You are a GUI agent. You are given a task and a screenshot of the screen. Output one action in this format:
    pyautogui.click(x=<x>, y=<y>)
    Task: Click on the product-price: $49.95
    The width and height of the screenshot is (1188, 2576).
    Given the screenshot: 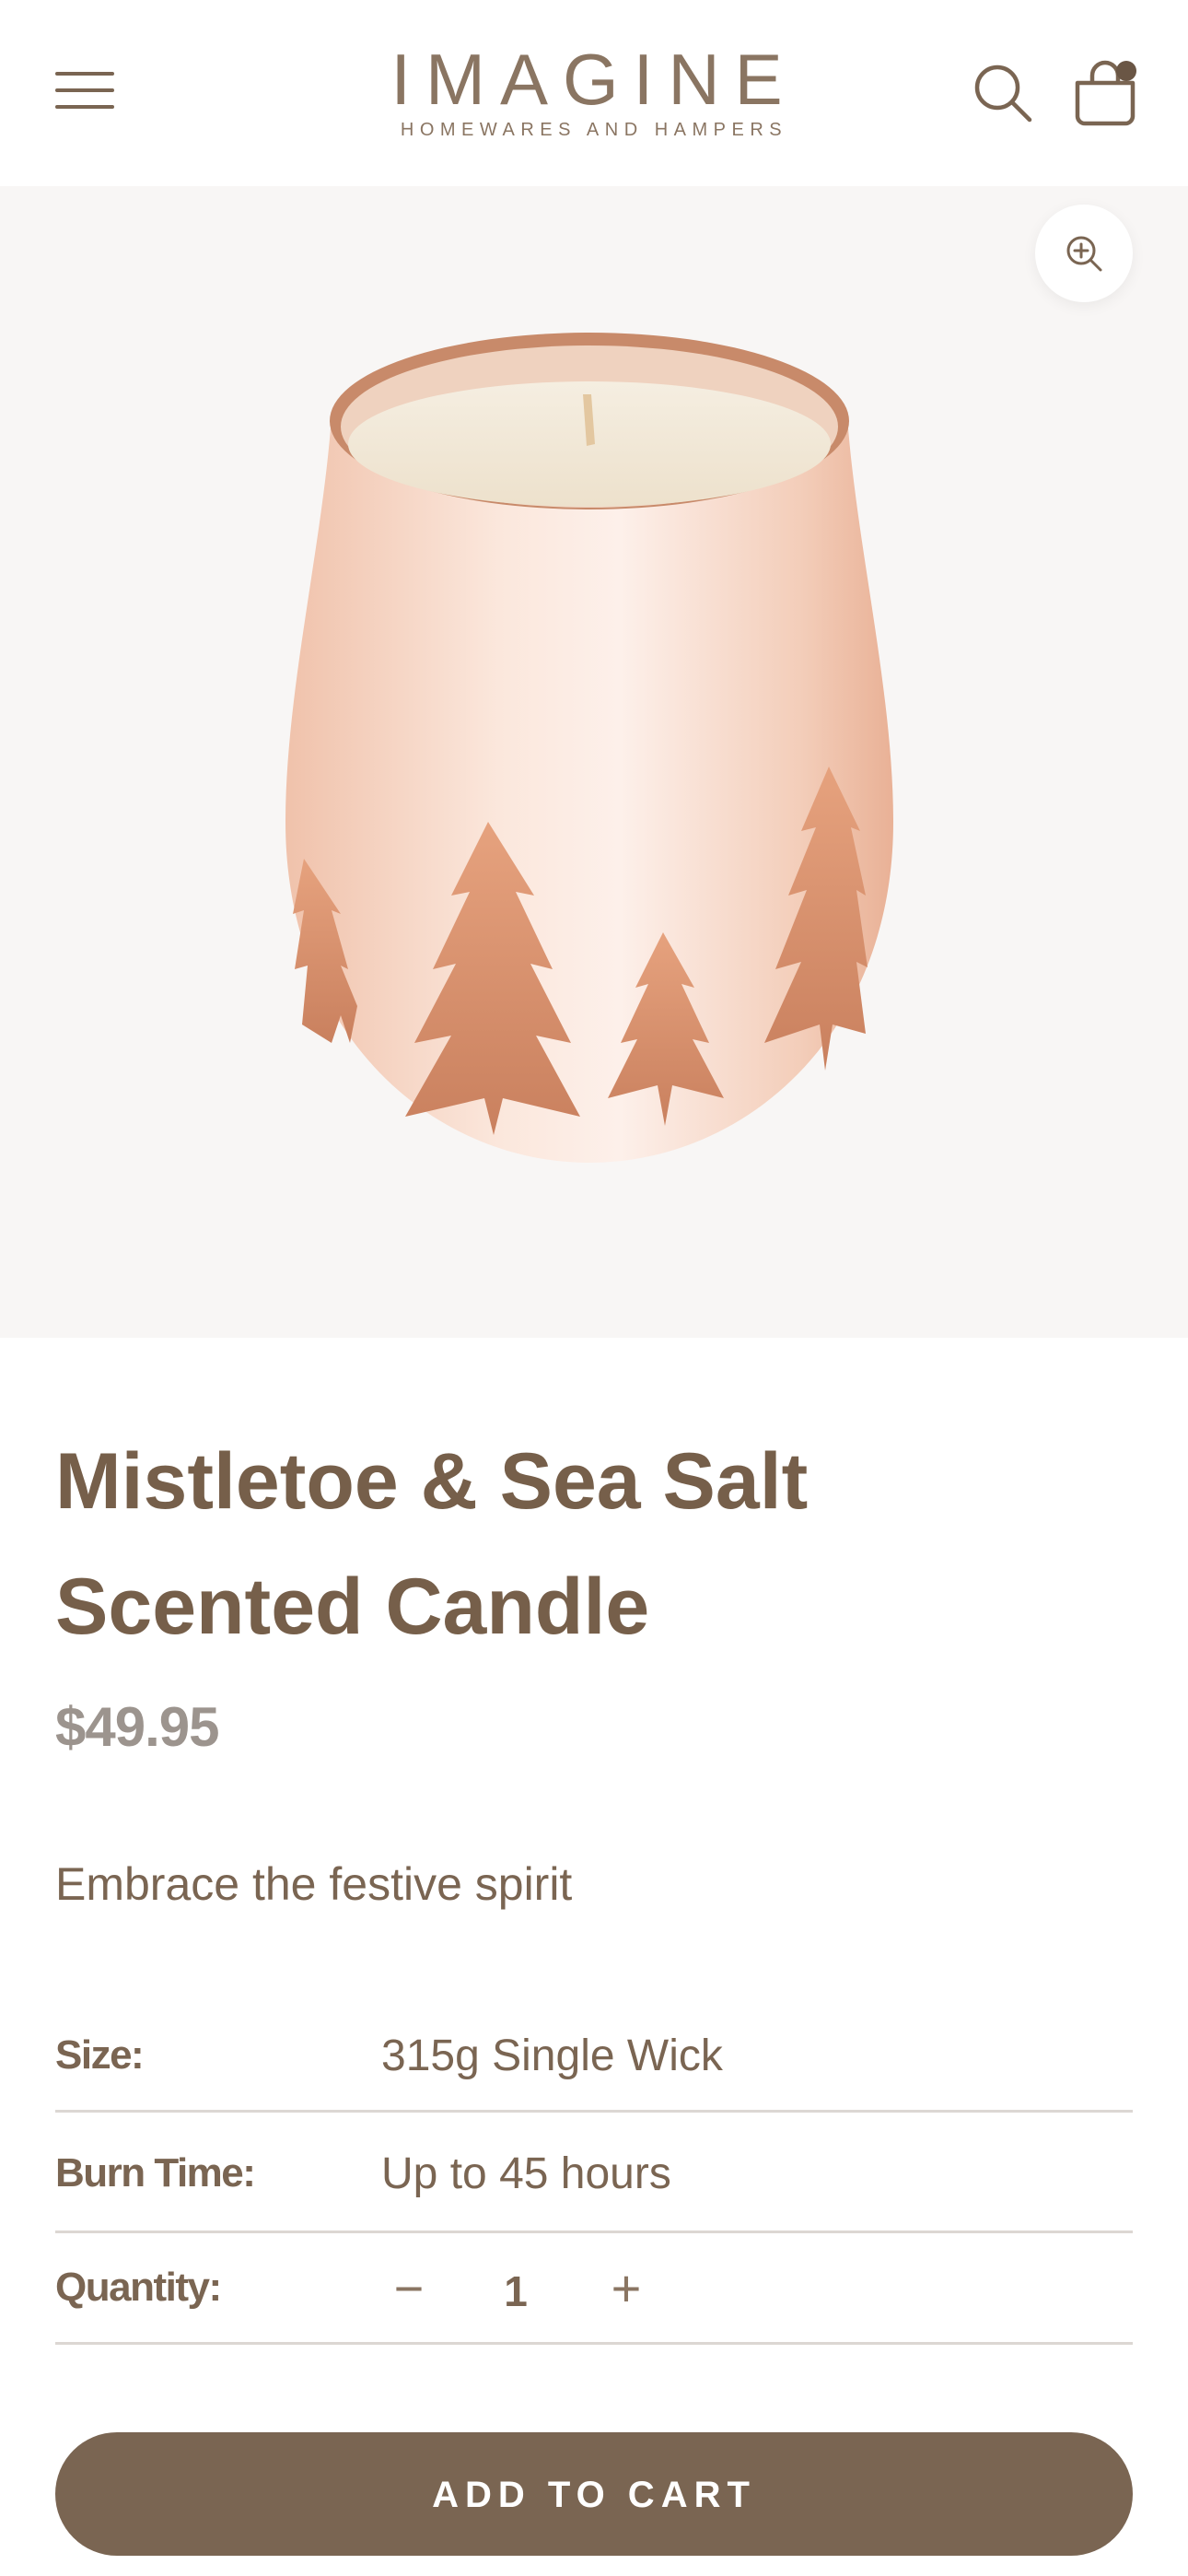 What is the action you would take?
    pyautogui.click(x=137, y=1727)
    